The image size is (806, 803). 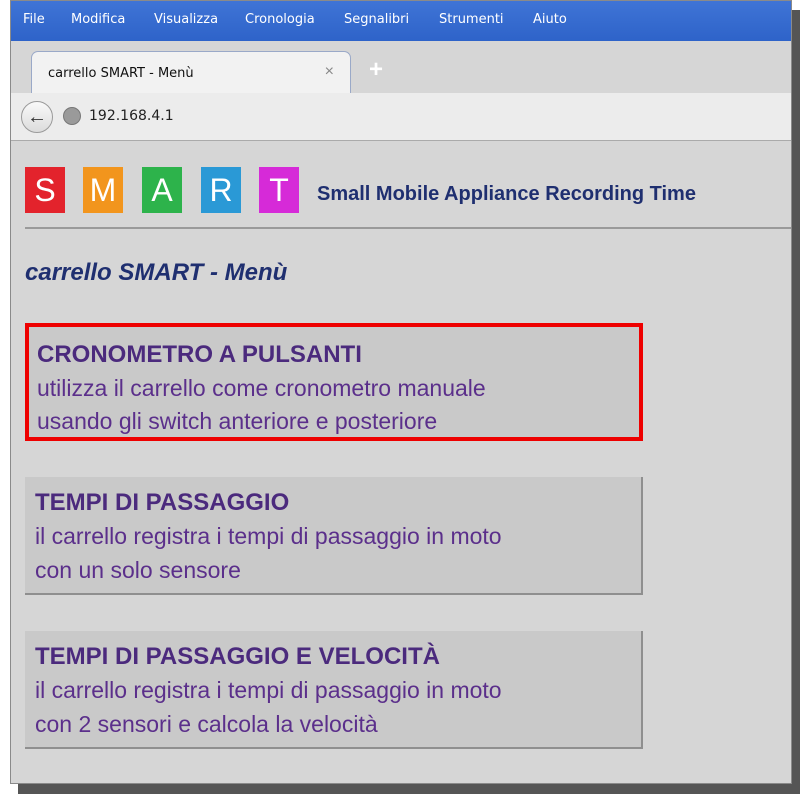 I want to click on card-title: TEMPI DI PASSAGGIO E VELOCITÀ, so click(x=237, y=656).